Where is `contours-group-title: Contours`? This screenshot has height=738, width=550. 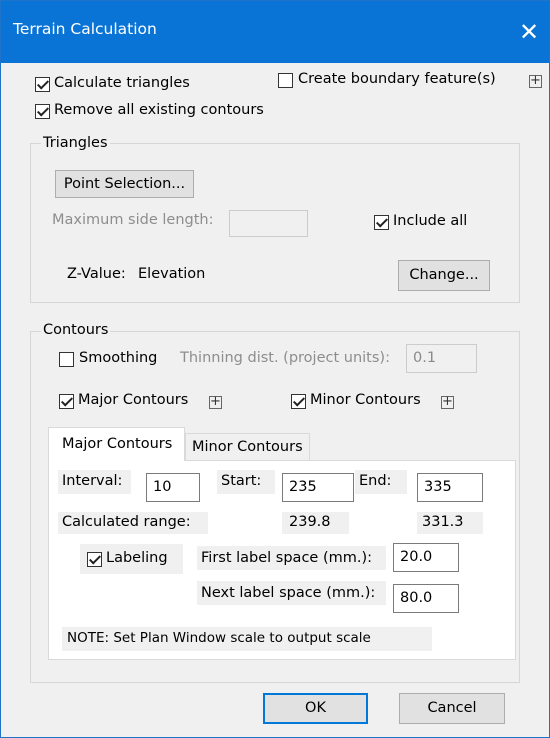
contours-group-title: Contours is located at coordinates (76, 330).